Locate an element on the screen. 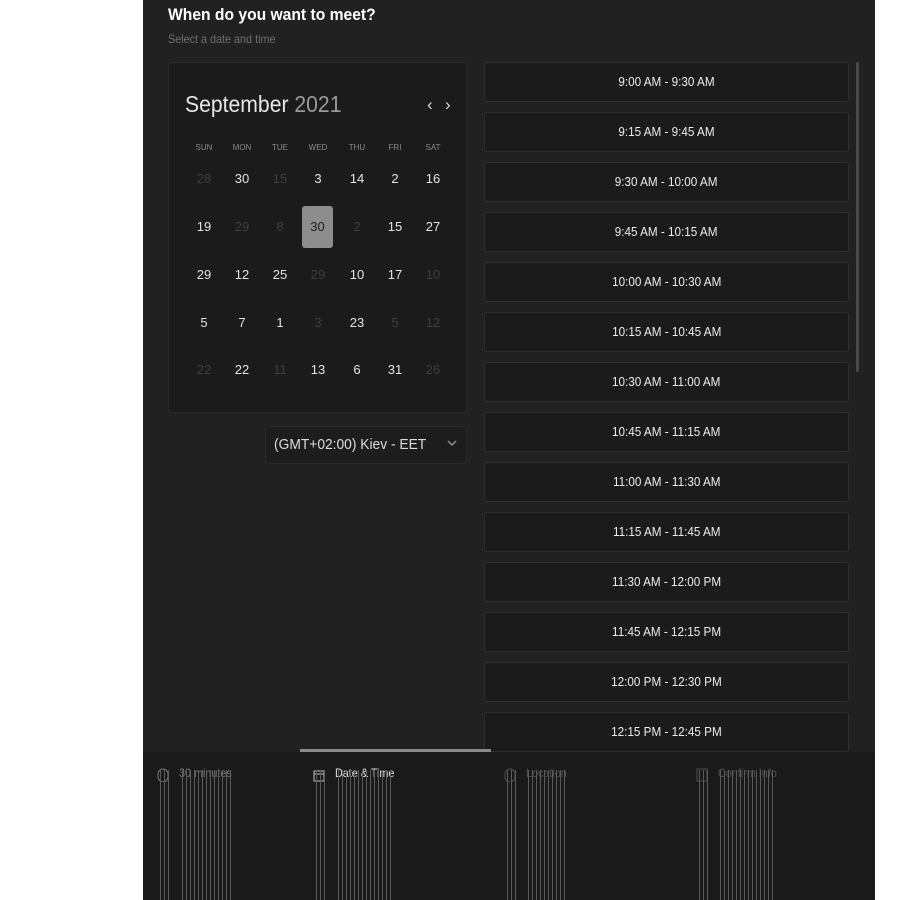 The image size is (900, 900). time-slot-label: 10:45 AM - 11:15 AM is located at coordinates (666, 431).